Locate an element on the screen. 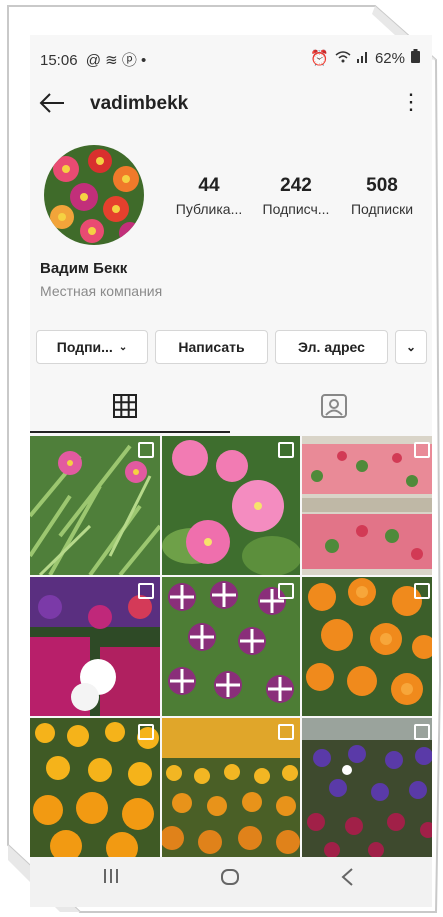 The width and height of the screenshot is (443, 917). android-nav-bar is located at coordinates (231, 882).